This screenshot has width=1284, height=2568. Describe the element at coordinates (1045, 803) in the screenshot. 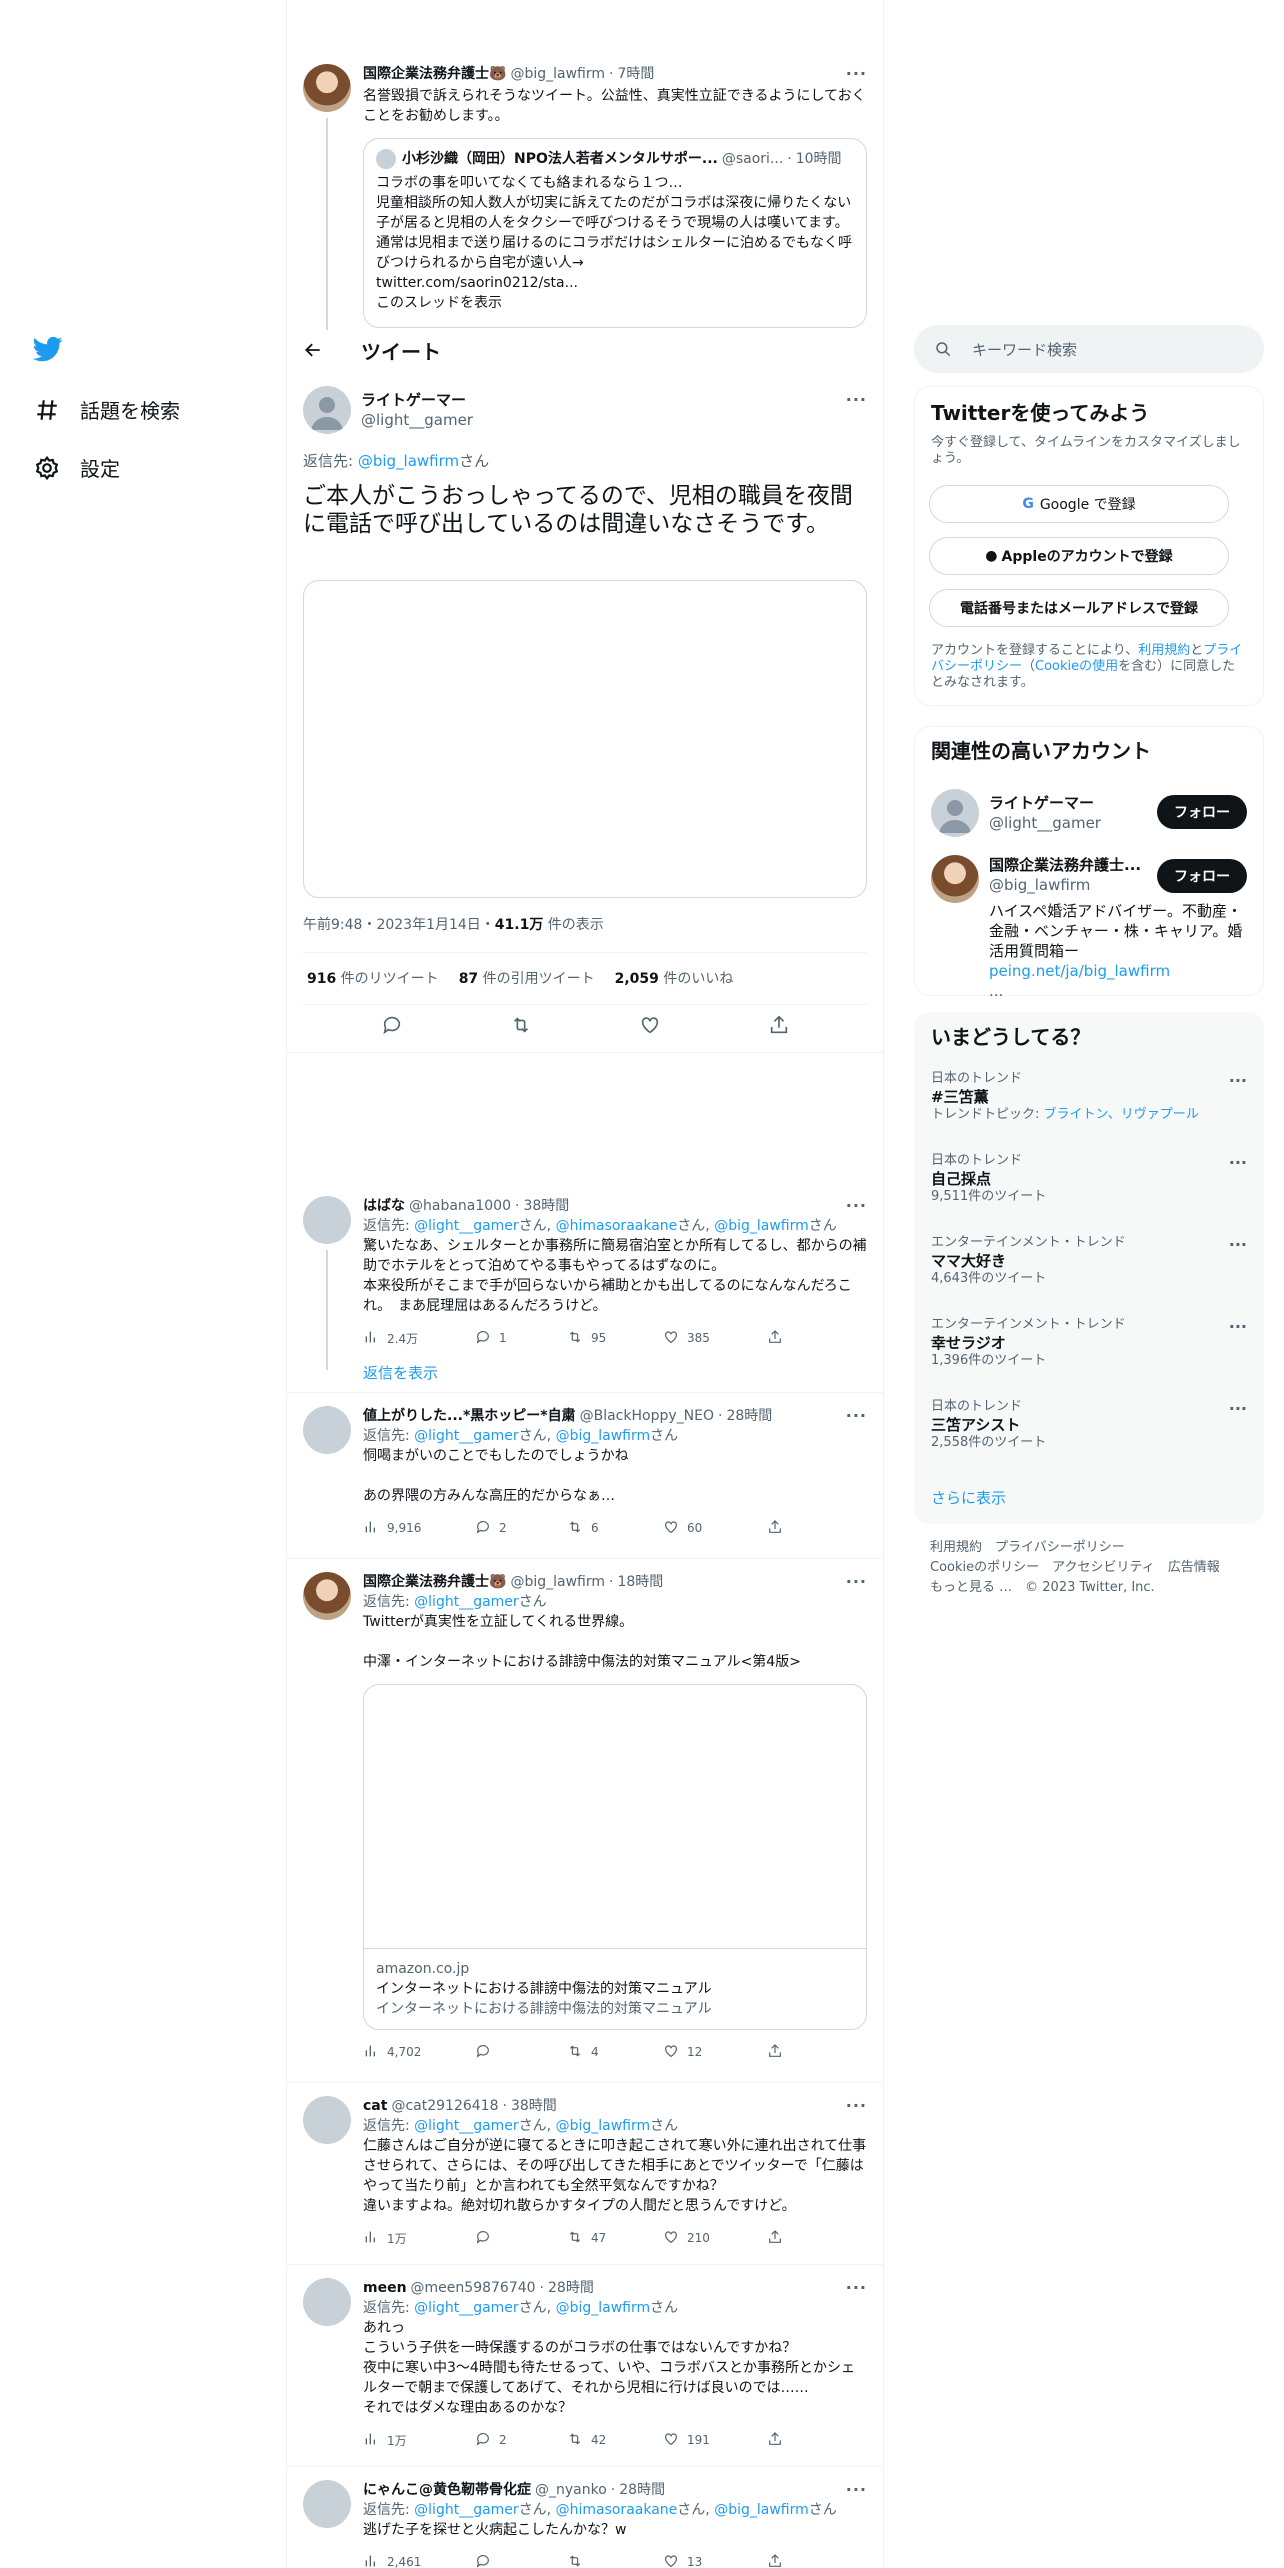

I see `account-name: ライトゲーマー` at that location.